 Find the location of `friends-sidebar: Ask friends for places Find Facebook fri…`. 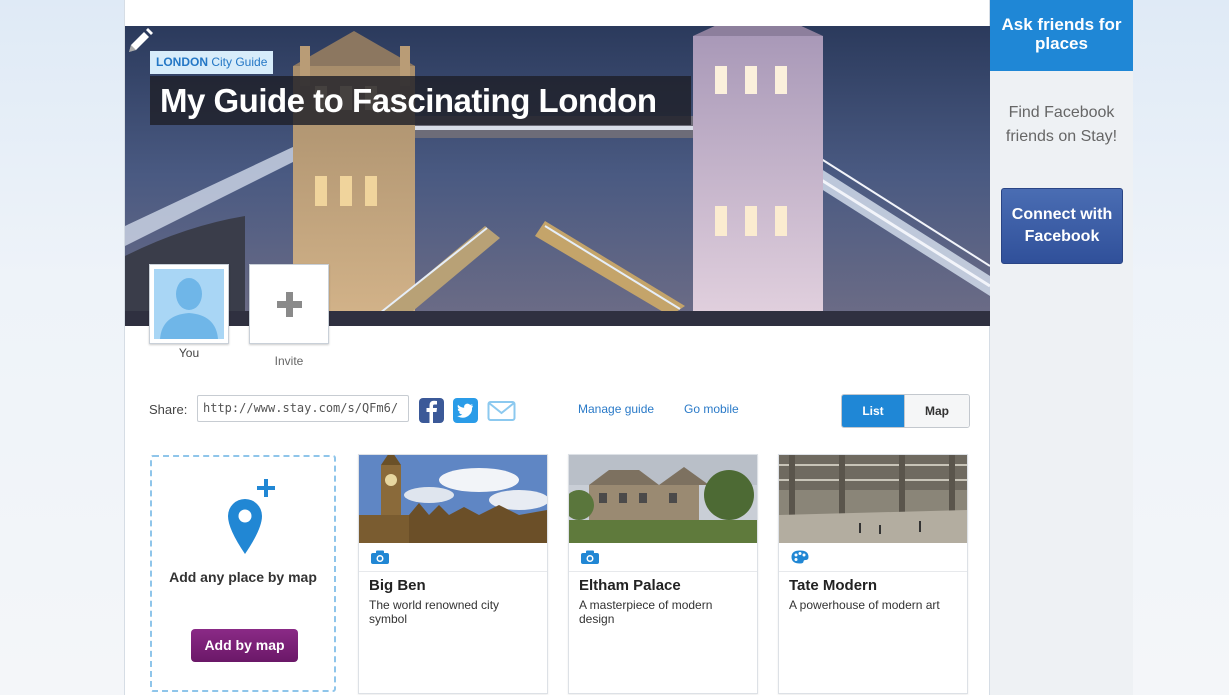

friends-sidebar: Ask friends for places Find Facebook fri… is located at coordinates (1061, 347).